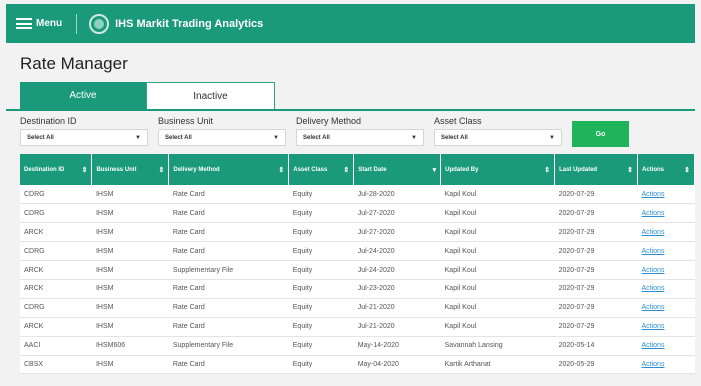 The height and width of the screenshot is (386, 701). Describe the element at coordinates (497, 365) in the screenshot. I see `cell-updated-by: Kartik Arthanat` at that location.